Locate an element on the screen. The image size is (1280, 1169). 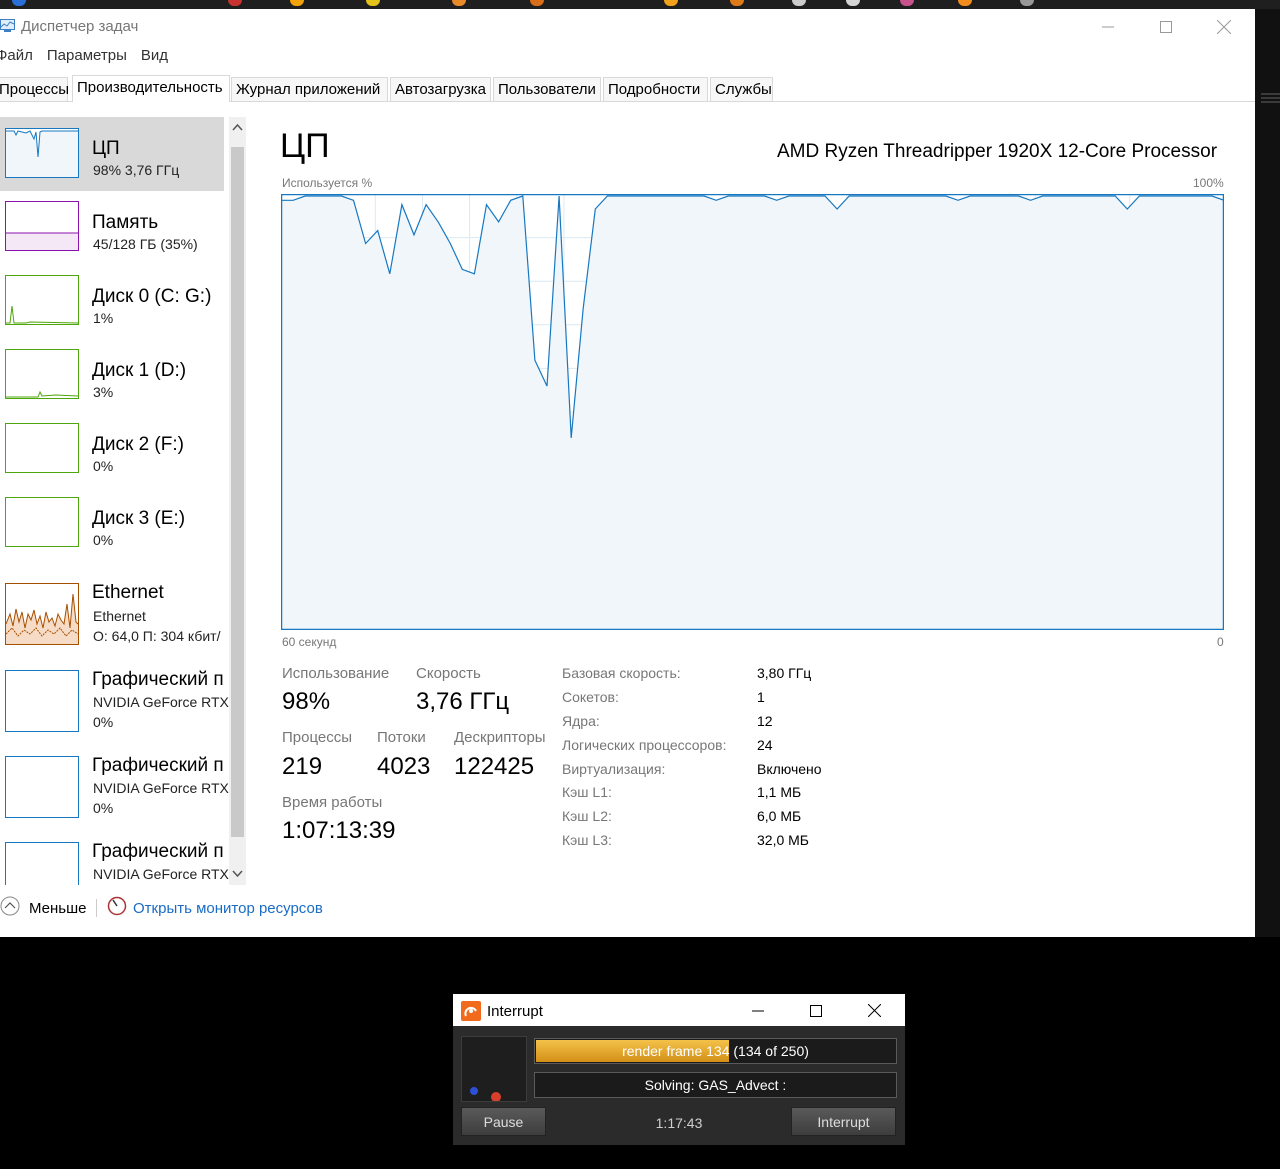
close-button is located at coordinates (1224, 27).